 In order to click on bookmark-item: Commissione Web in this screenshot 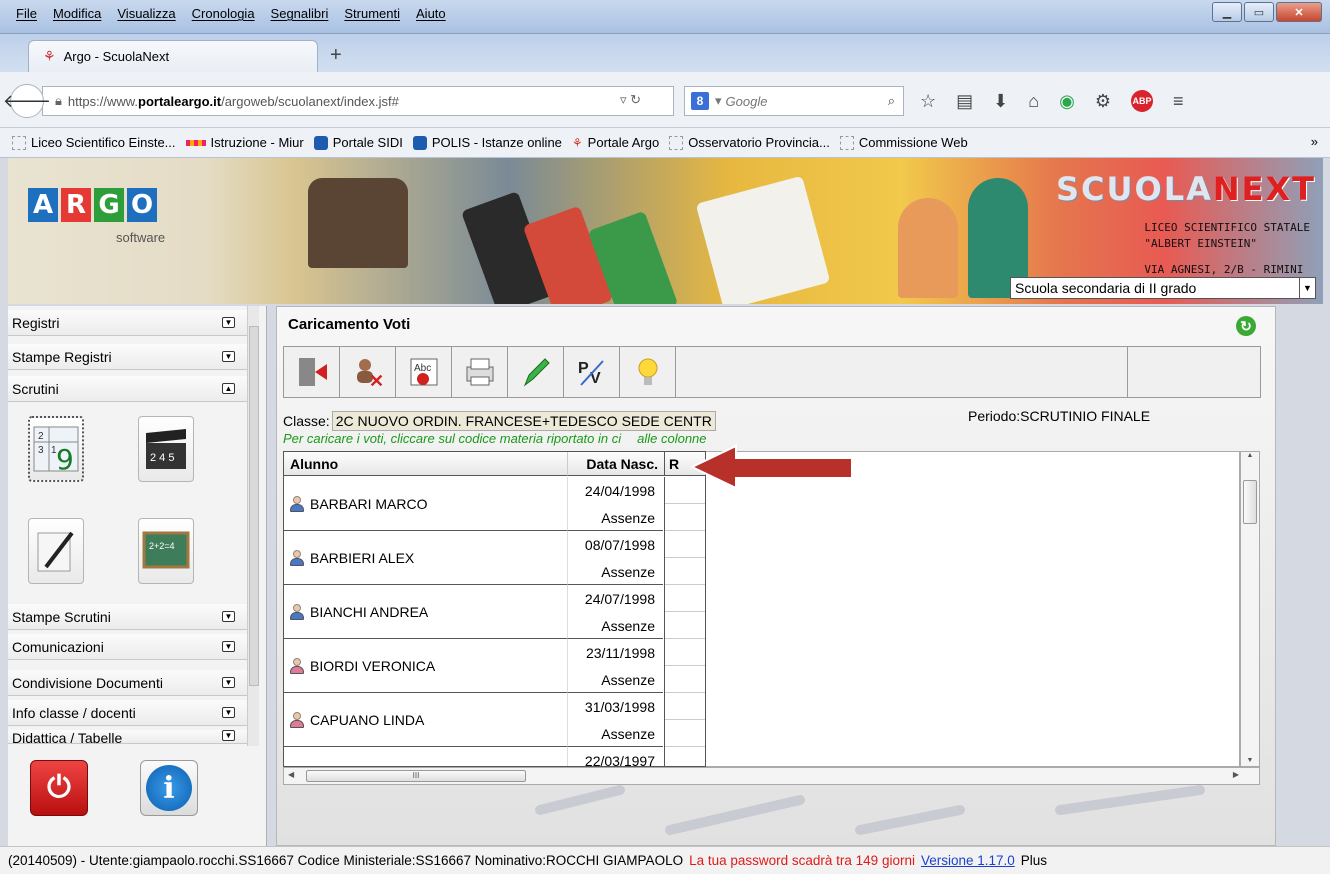, I will do `click(903, 142)`.